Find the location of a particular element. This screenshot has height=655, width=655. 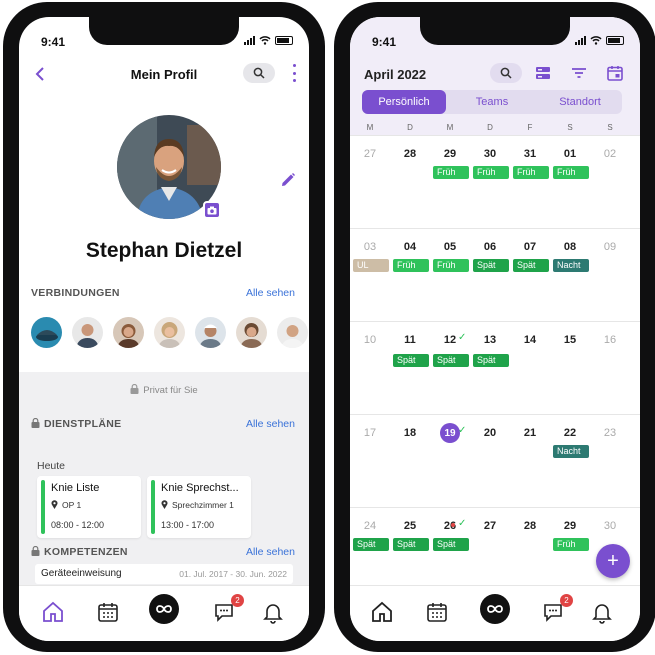

private-label: Privat für Sie is located at coordinates (164, 390).